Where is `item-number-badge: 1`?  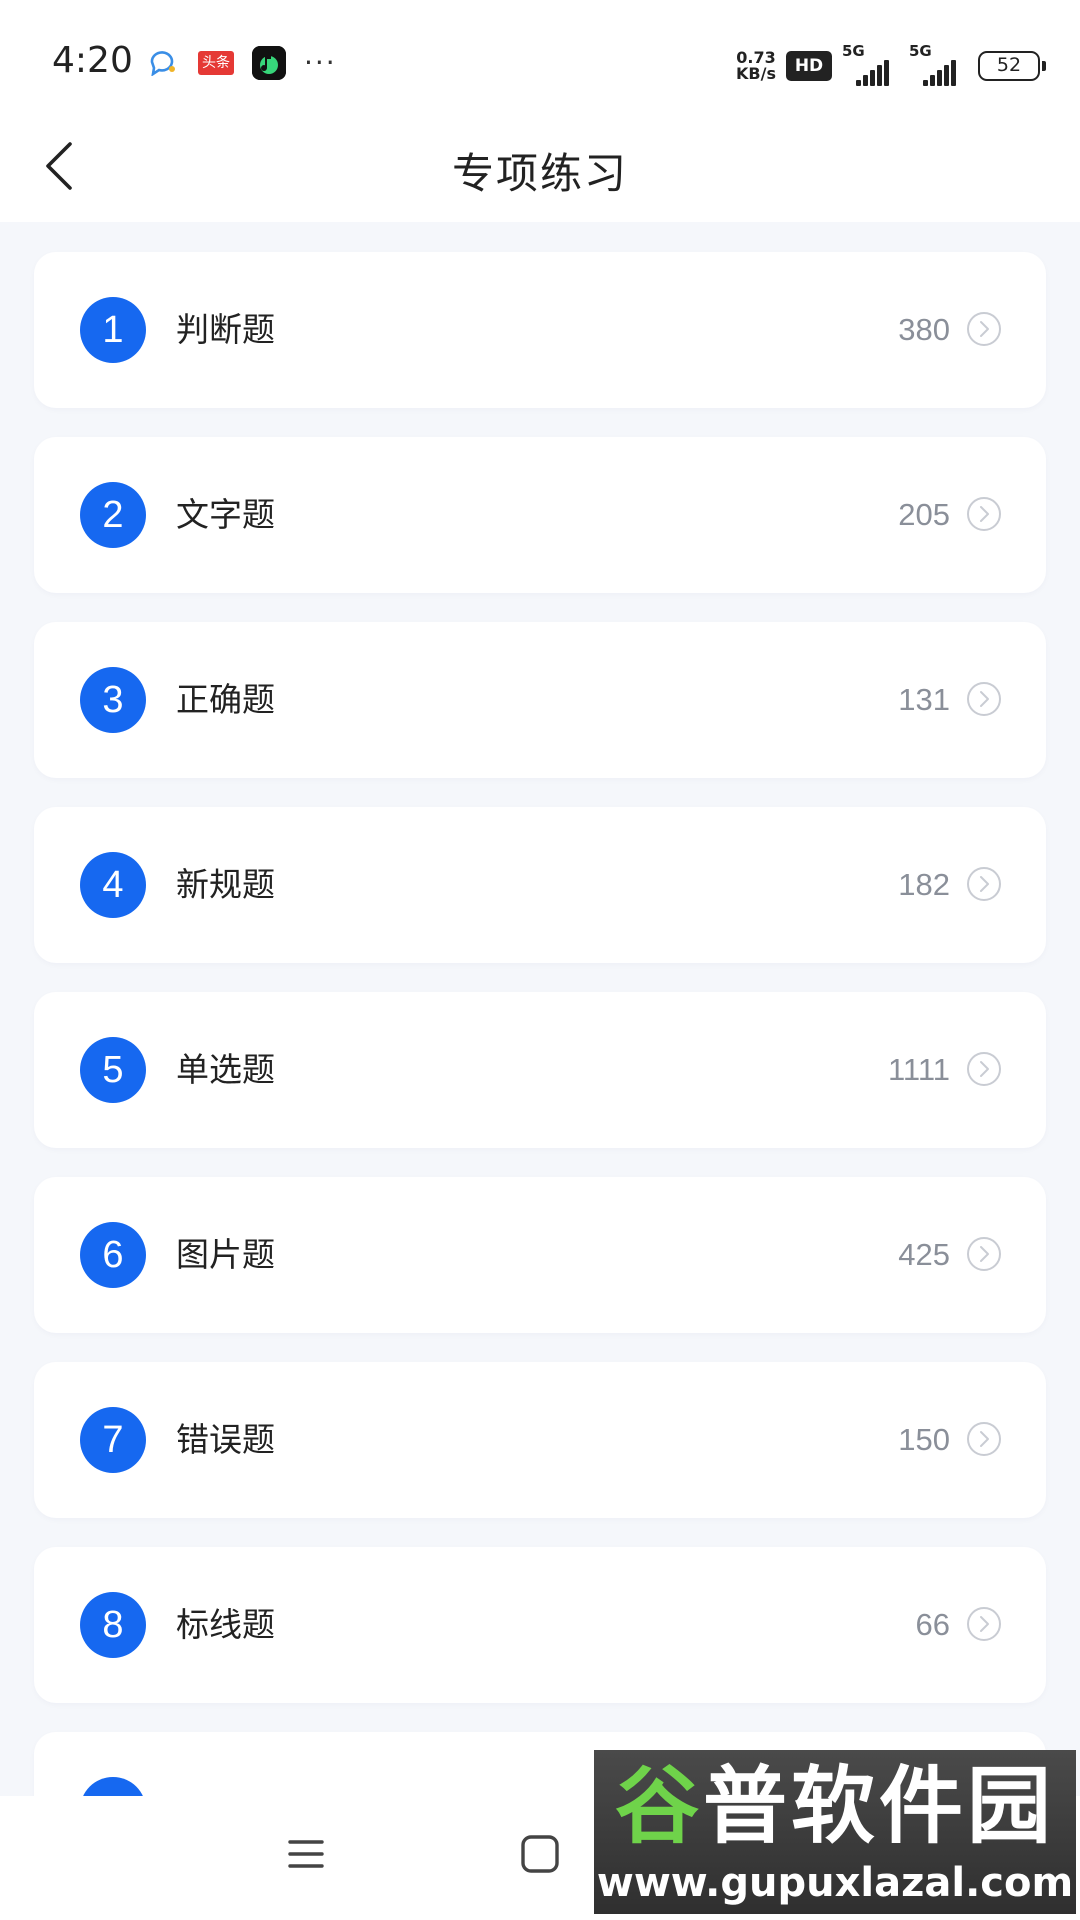
item-number-badge: 1 is located at coordinates (113, 330).